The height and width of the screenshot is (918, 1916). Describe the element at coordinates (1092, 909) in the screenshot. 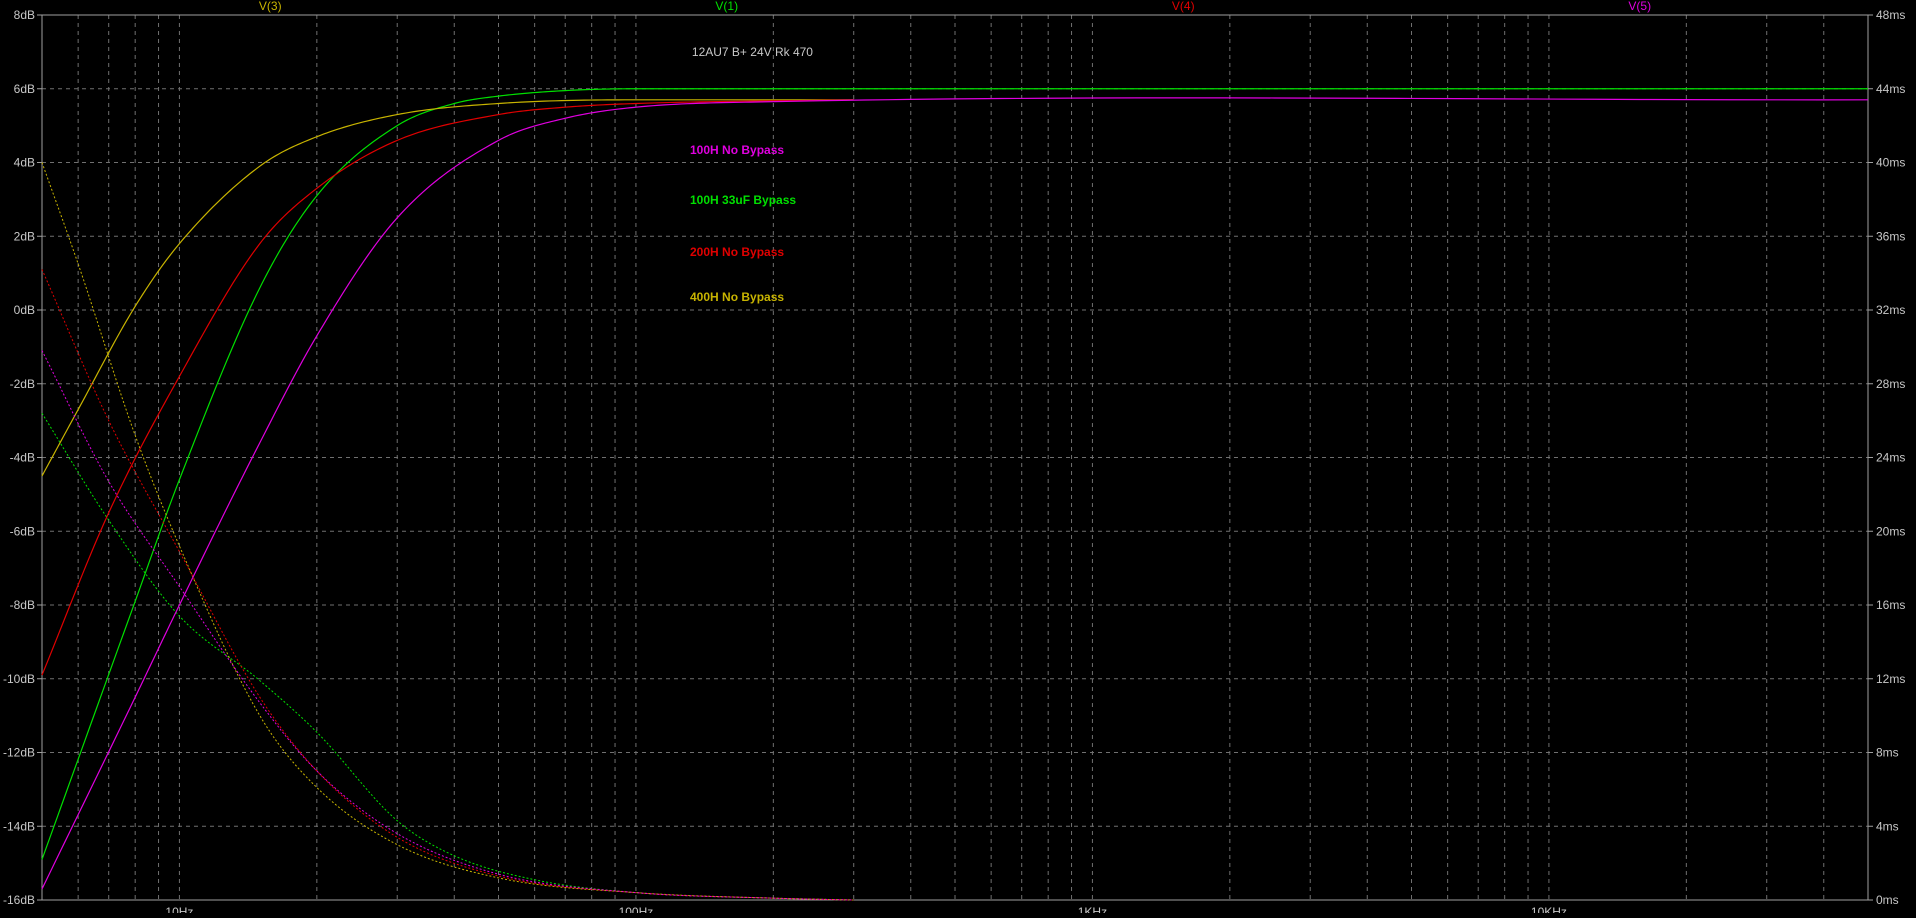

I see `x-tick-label: 1KHz` at that location.